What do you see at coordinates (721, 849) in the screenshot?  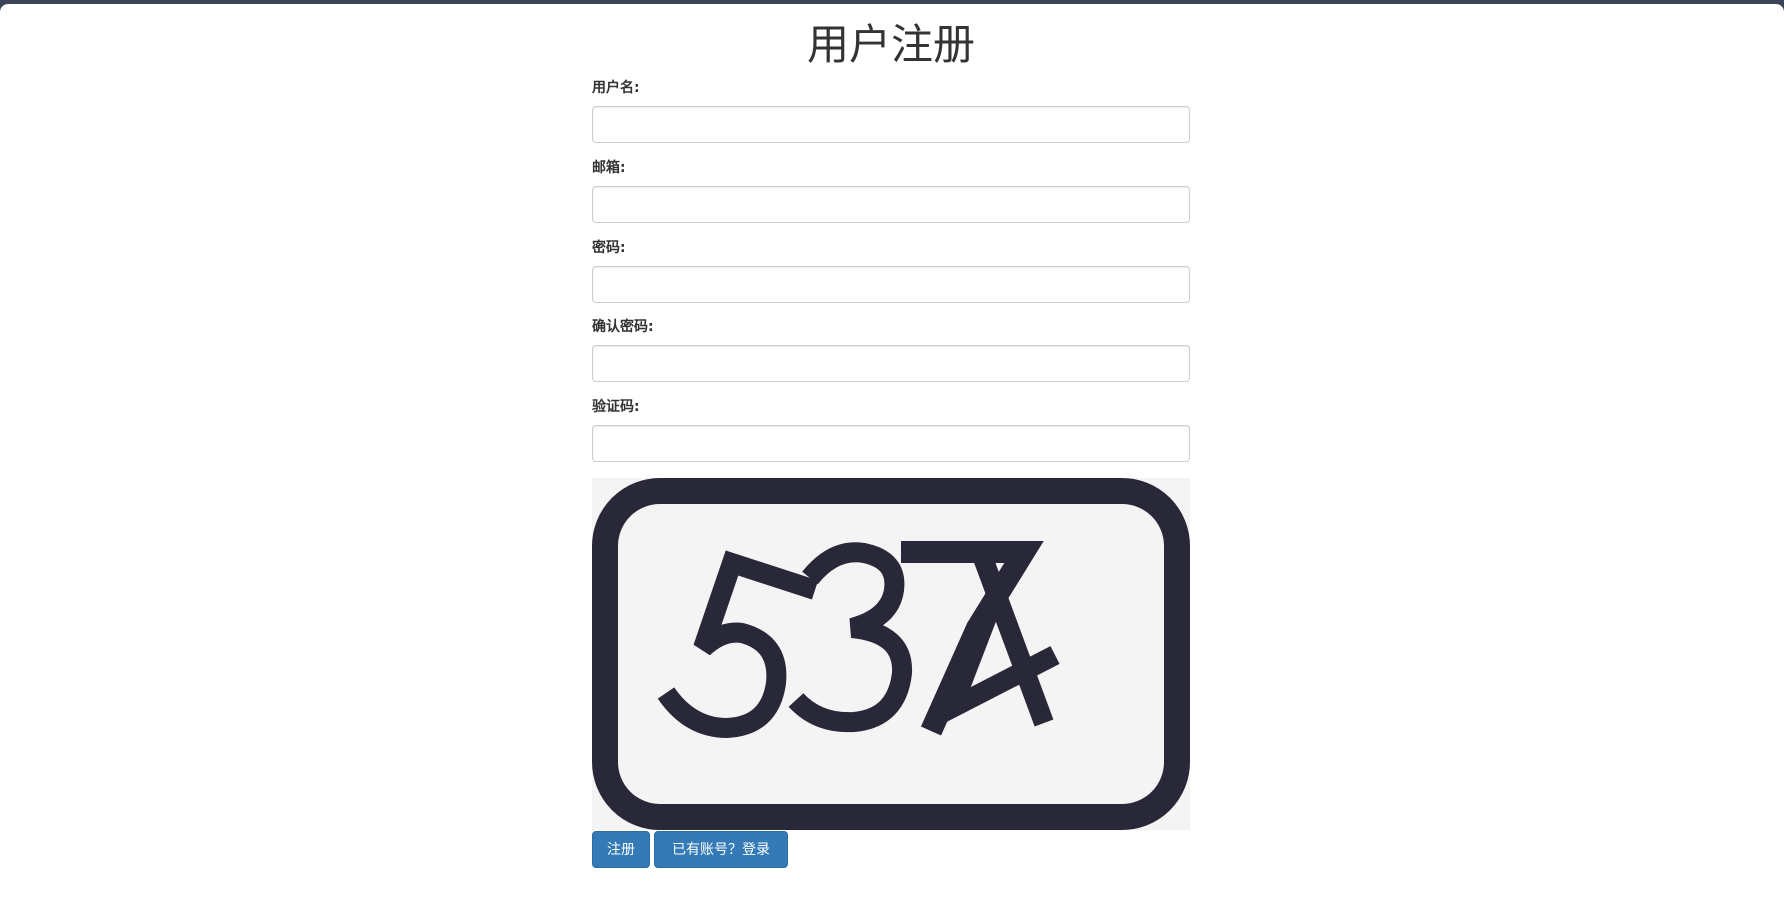 I see `login-link-button: 已有账号？登录` at bounding box center [721, 849].